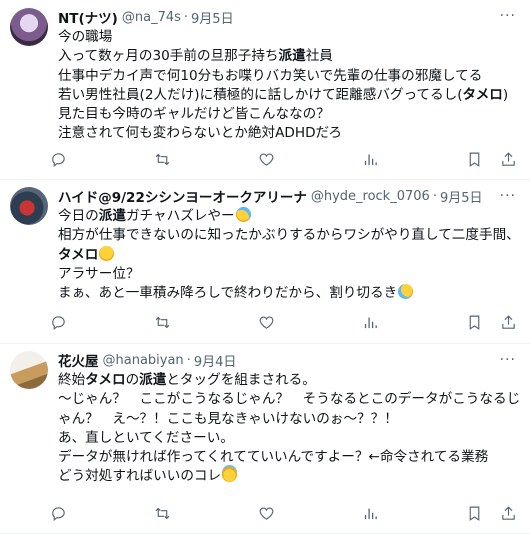 This screenshot has width=530, height=534. Describe the element at coordinates (289, 293) in the screenshot. I see `text-line: まぁ、あと一車積み降ろしで終わりだから、割り切るき` at that location.